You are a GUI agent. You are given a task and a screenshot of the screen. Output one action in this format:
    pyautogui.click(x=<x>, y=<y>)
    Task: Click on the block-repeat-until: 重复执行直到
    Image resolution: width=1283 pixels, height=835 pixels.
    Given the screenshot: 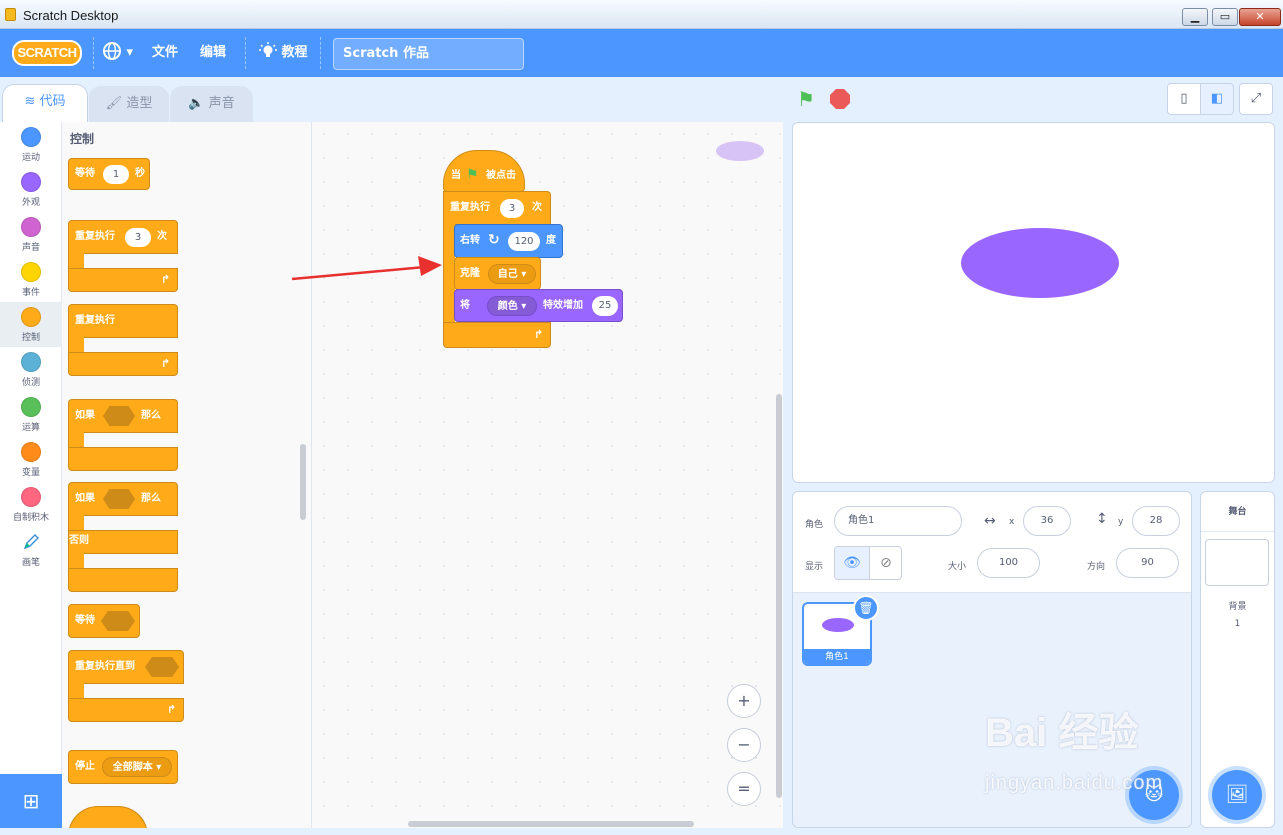 What is the action you would take?
    pyautogui.click(x=126, y=667)
    